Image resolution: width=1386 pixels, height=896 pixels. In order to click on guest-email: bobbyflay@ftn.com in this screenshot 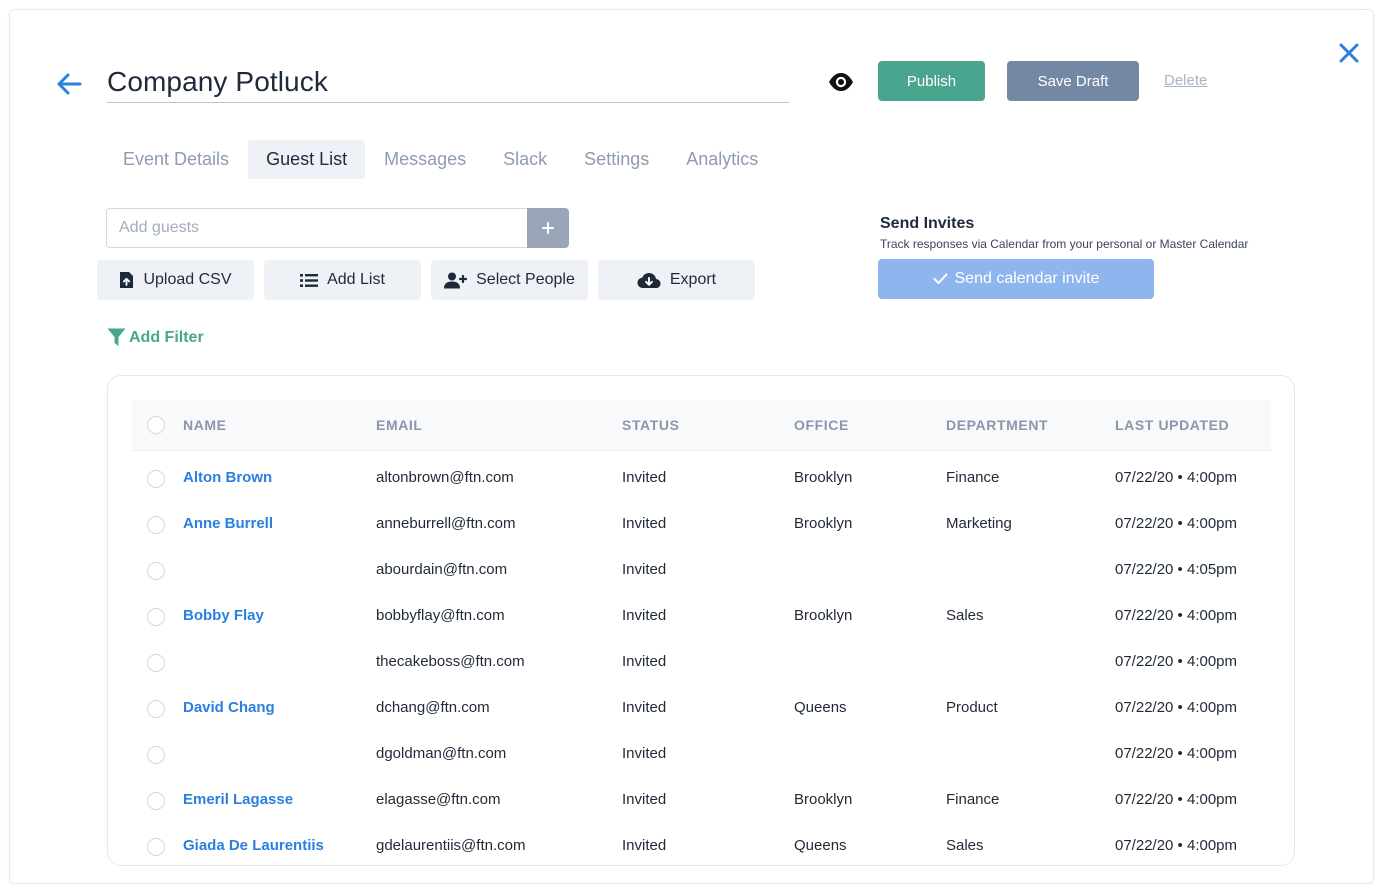, I will do `click(440, 615)`.